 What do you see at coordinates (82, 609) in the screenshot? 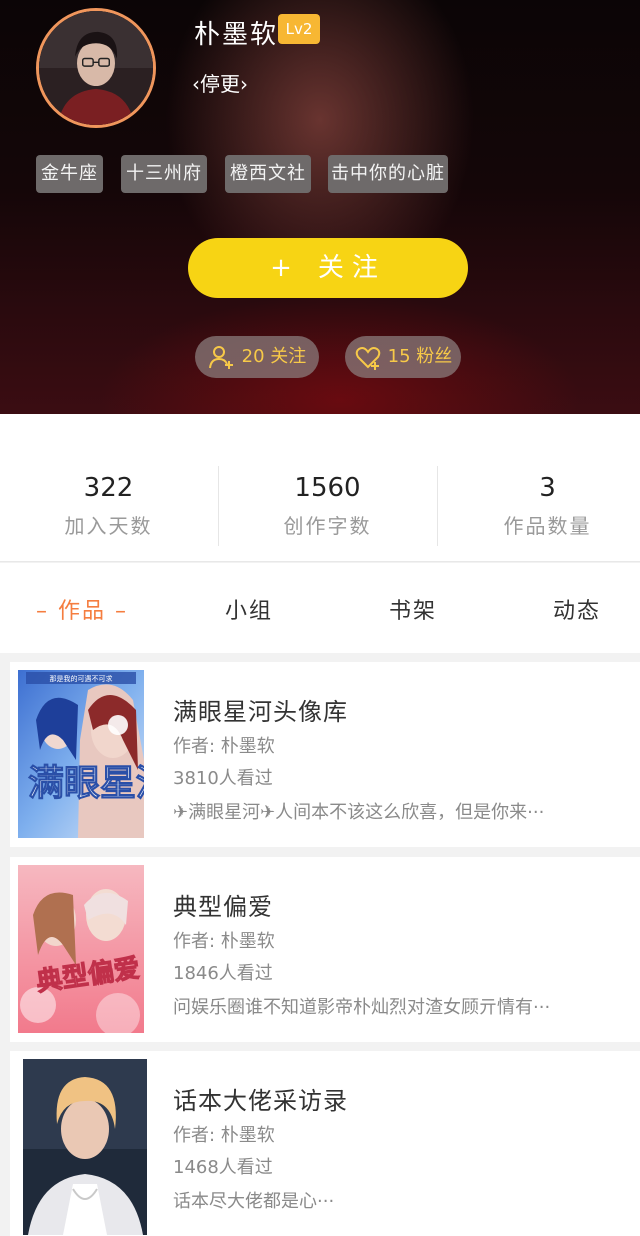
I see `tab-works: – 作品 –` at bounding box center [82, 609].